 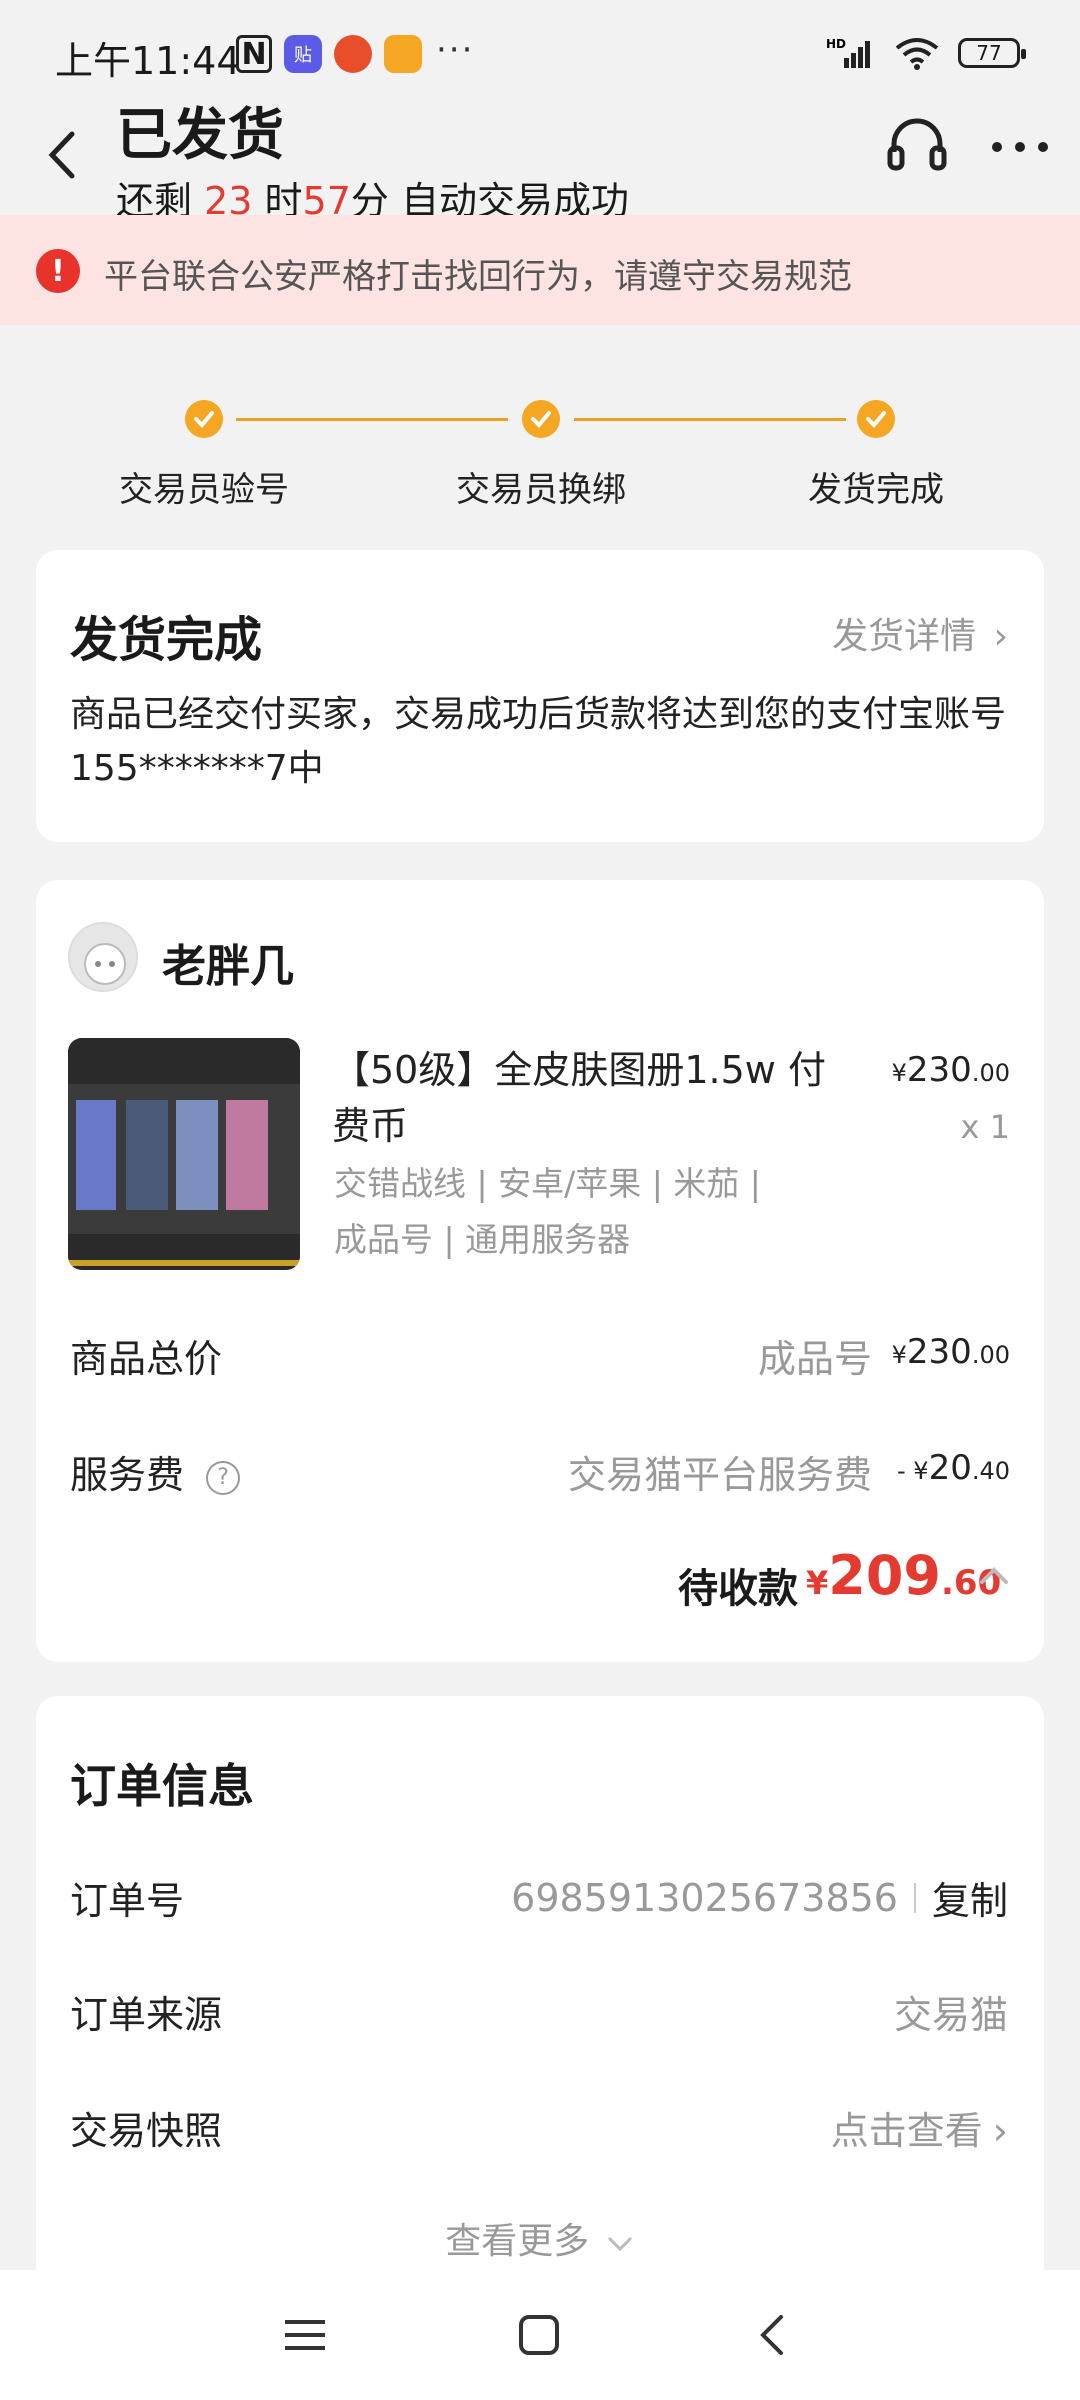 I want to click on product-tags: 交错战线 | 安卓/苹果 | 米茄 | 成品号 | 通用服务器, so click(x=594, y=1212).